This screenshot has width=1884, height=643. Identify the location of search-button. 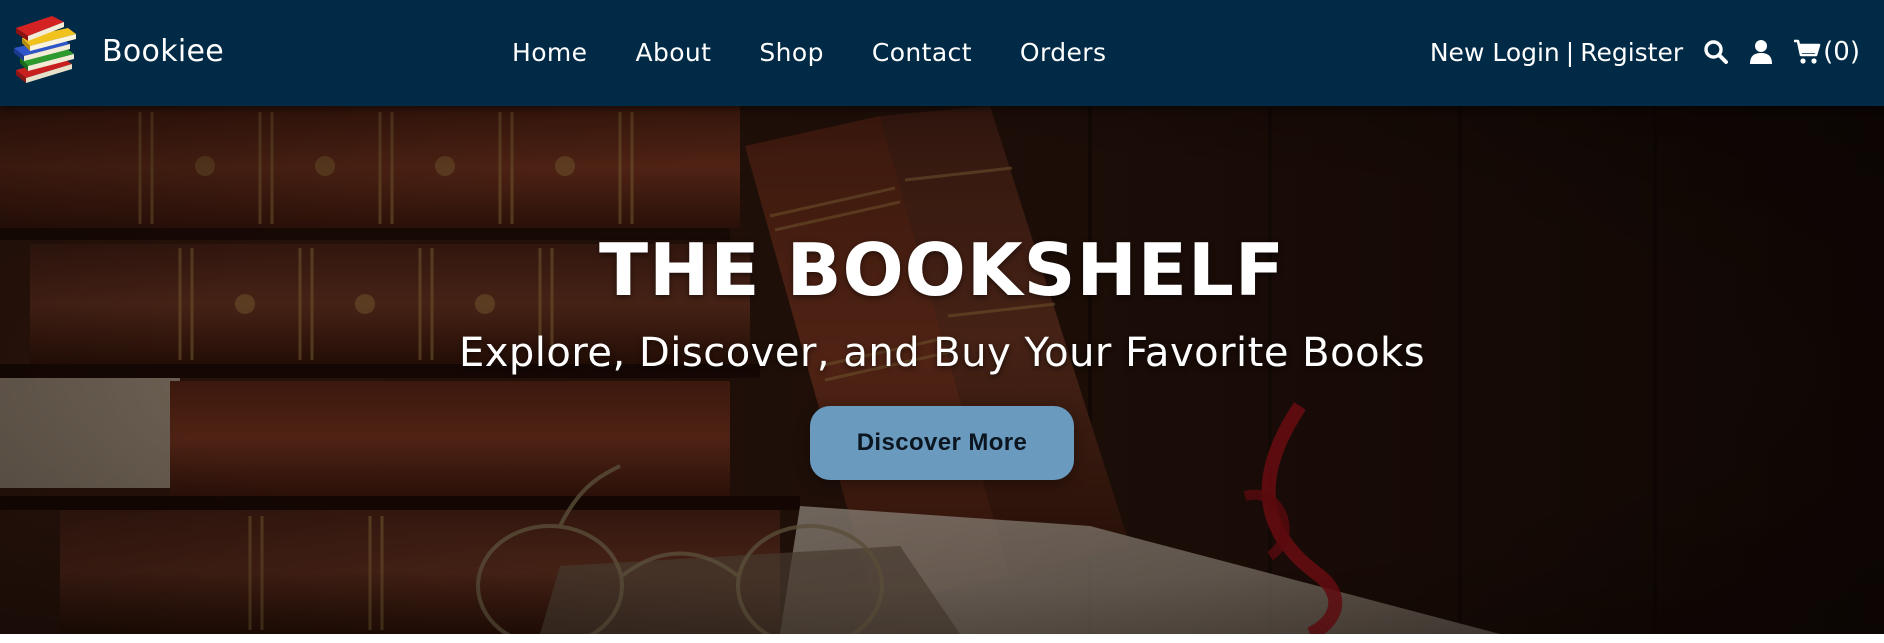
(1716, 52).